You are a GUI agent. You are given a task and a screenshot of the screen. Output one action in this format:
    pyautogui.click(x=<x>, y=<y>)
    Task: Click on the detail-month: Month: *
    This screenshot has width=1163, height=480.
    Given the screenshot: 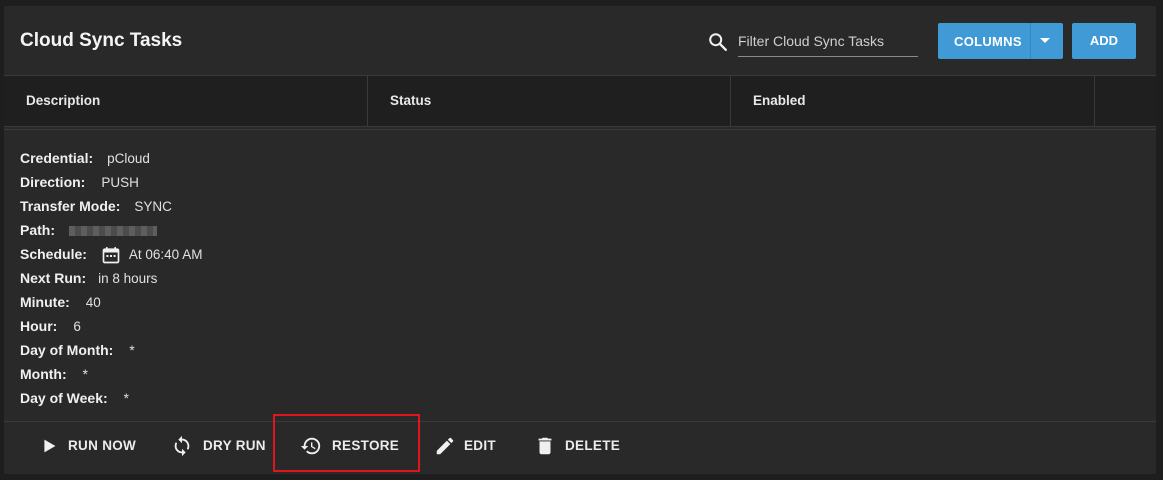 What is the action you would take?
    pyautogui.click(x=54, y=374)
    